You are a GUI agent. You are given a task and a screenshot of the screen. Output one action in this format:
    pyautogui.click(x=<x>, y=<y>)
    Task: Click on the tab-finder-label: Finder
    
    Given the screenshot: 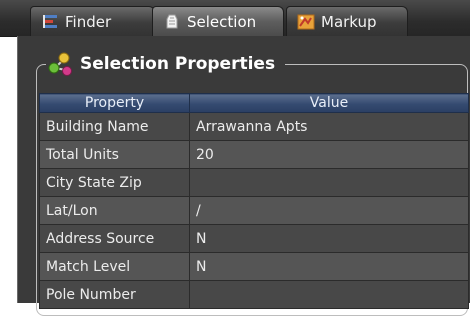 What is the action you would take?
    pyautogui.click(x=88, y=21)
    